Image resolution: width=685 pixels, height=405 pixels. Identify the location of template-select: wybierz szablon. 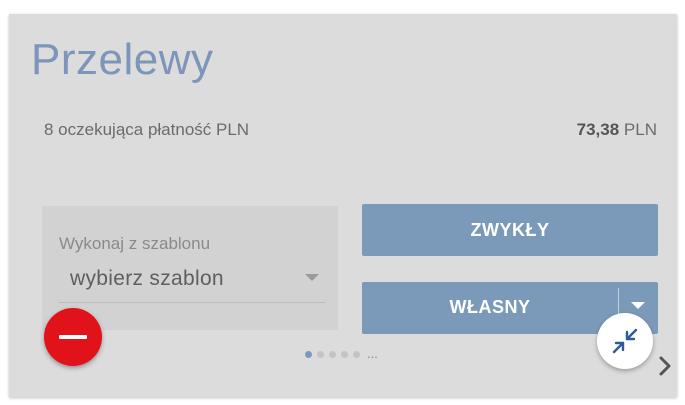
(192, 282).